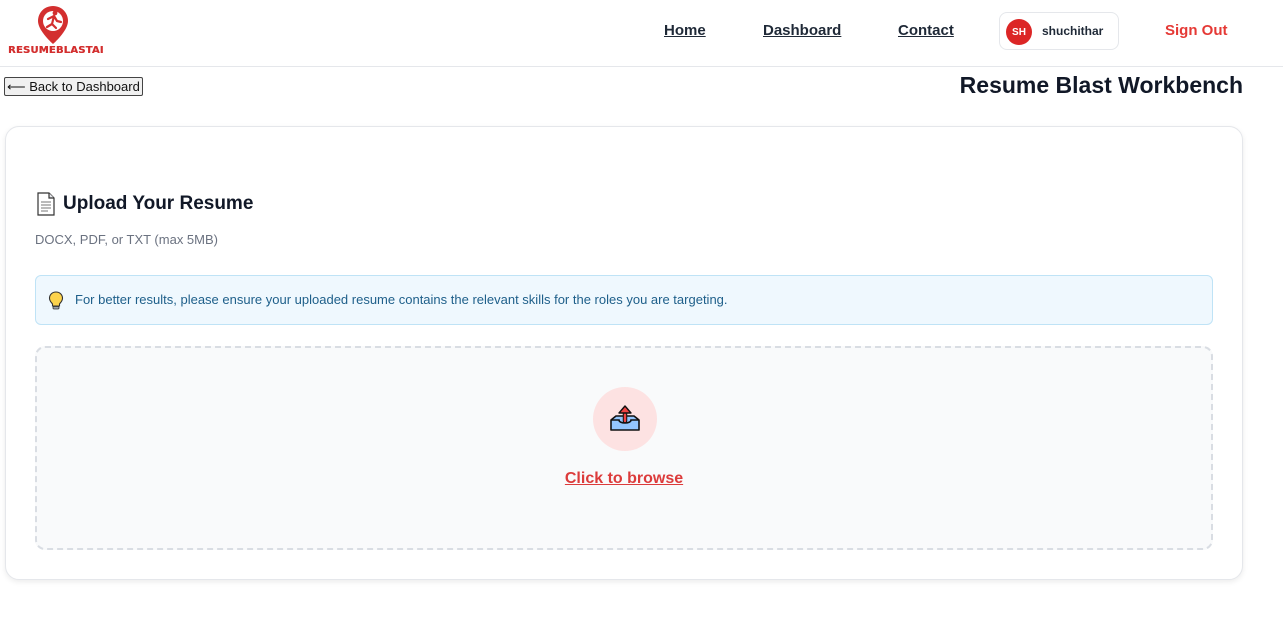 The width and height of the screenshot is (1283, 631). What do you see at coordinates (126, 239) in the screenshot?
I see `file-types-hint: DOCX, PDF, or TXT (max 5MB)` at bounding box center [126, 239].